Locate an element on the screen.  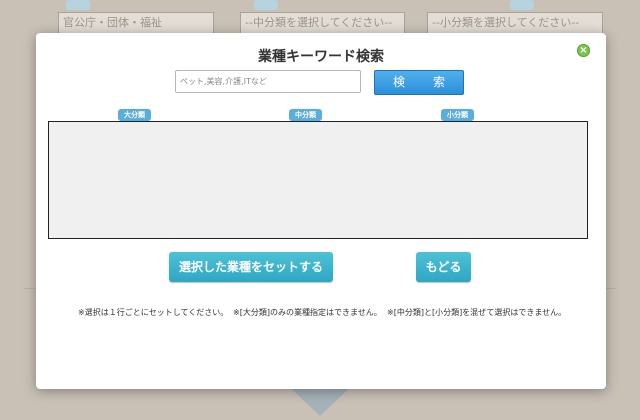
minor-category-label: 小分類 is located at coordinates (457, 115).